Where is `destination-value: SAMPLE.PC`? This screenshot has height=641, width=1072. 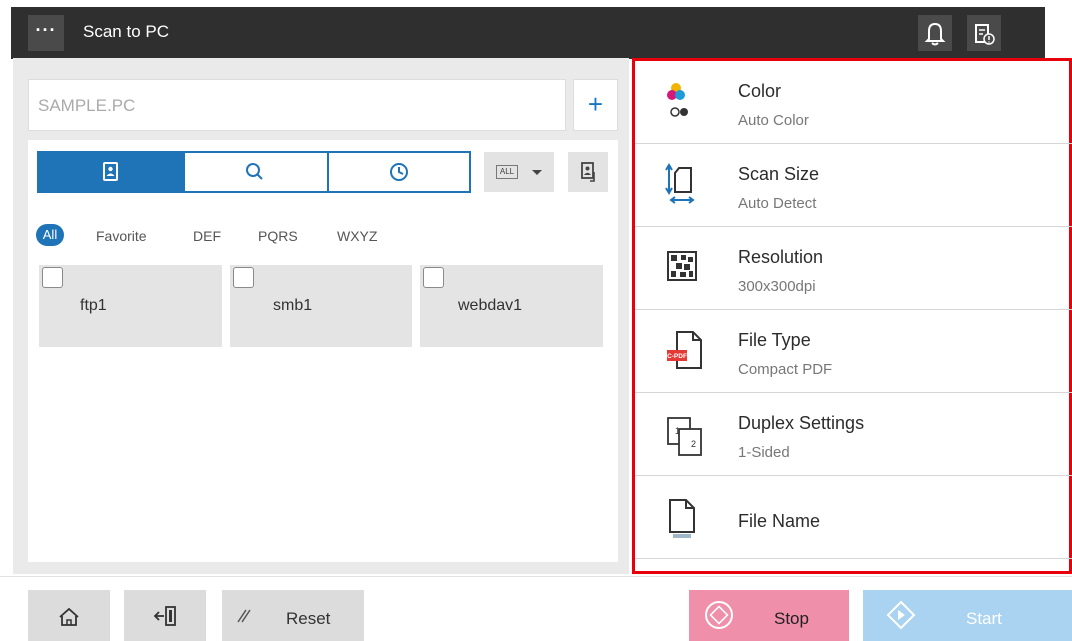 destination-value: SAMPLE.PC is located at coordinates (87, 105).